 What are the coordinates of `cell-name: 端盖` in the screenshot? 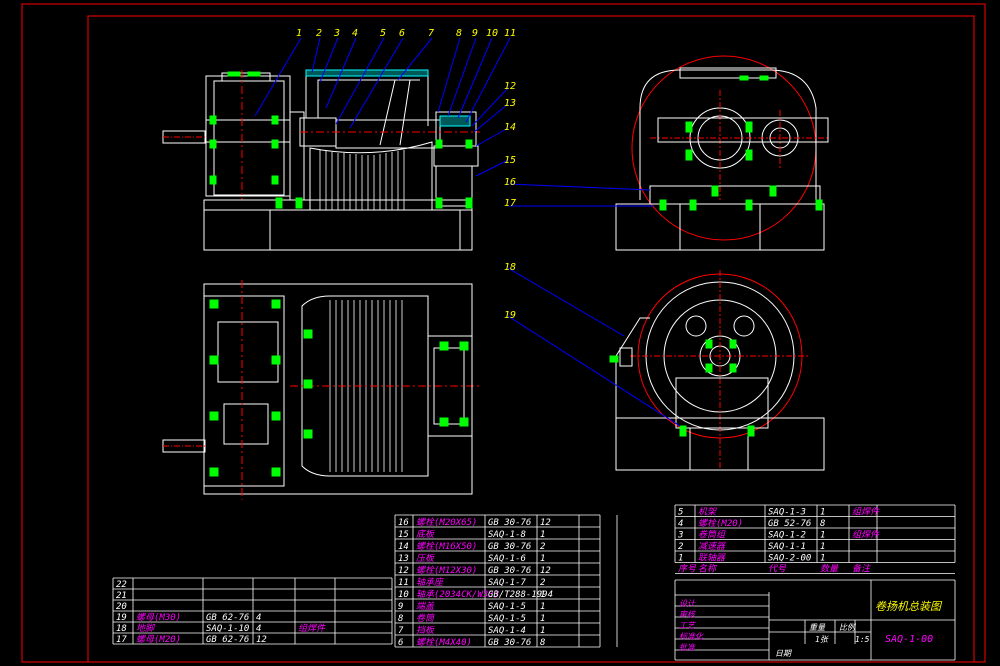 It's located at (425, 606).